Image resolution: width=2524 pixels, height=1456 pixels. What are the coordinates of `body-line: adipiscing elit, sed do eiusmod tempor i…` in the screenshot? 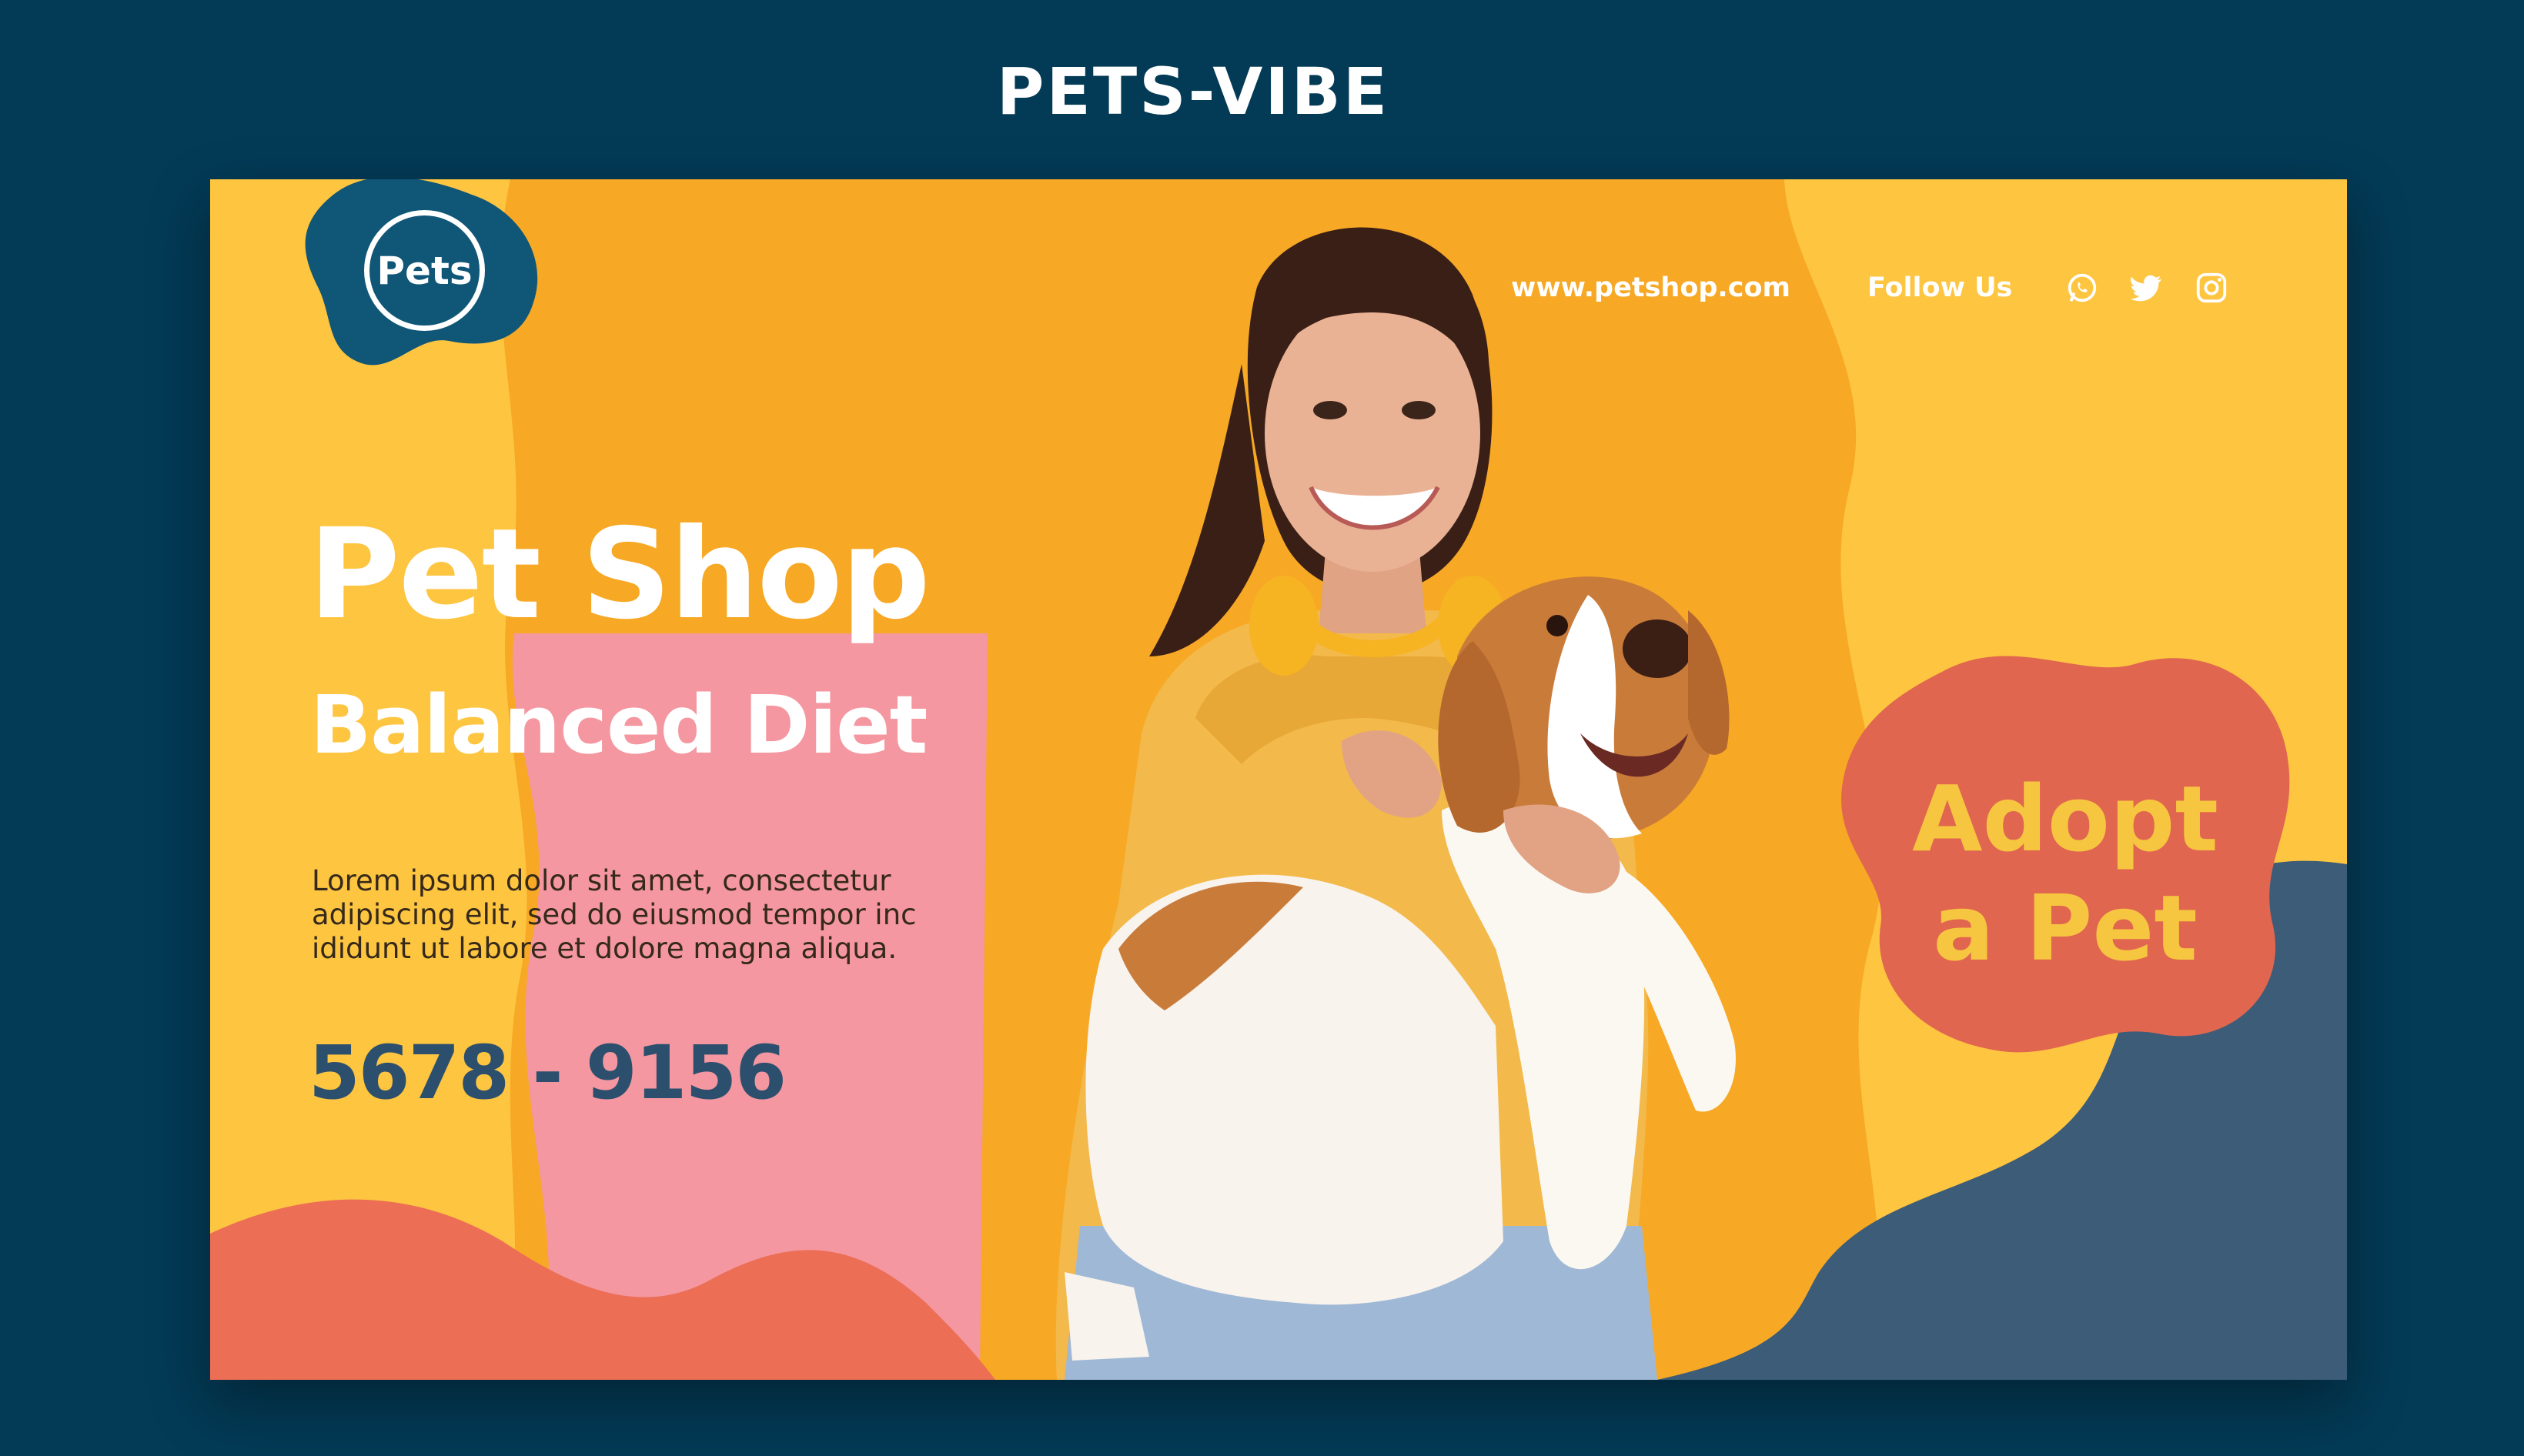 It's located at (614, 914).